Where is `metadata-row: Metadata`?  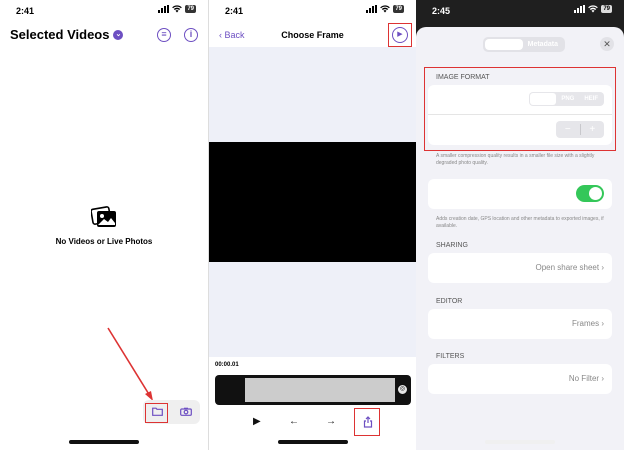
metadata-row: Metadata is located at coordinates (520, 194).